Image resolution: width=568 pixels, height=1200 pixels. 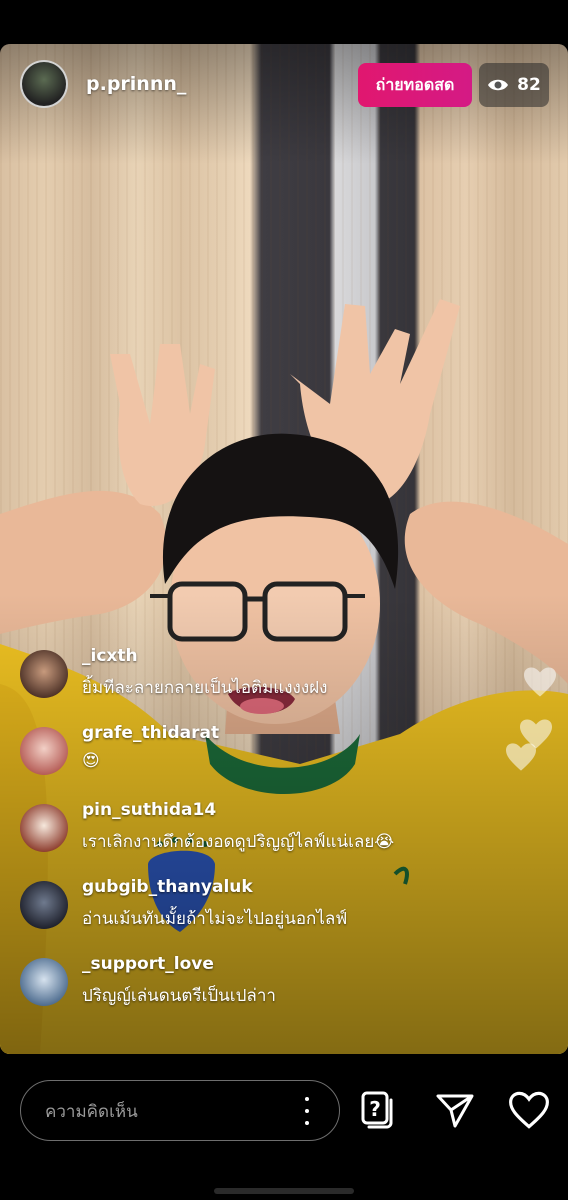 I want to click on comment-text: ยิ้มทีละลายกลายเป็นไอติมแงงงฝง, so click(x=205, y=688).